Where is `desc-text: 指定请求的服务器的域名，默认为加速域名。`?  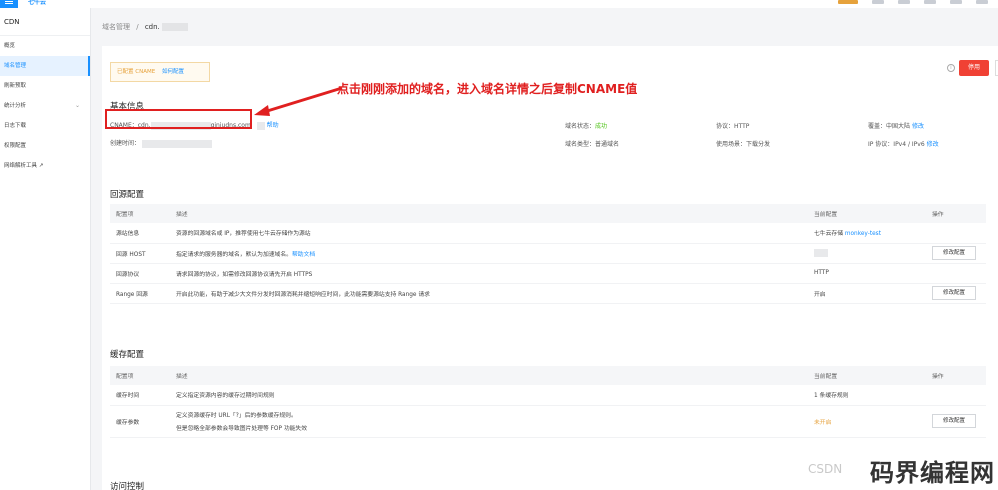 desc-text: 指定请求的服务器的域名，默认为加速域名。 is located at coordinates (234, 254).